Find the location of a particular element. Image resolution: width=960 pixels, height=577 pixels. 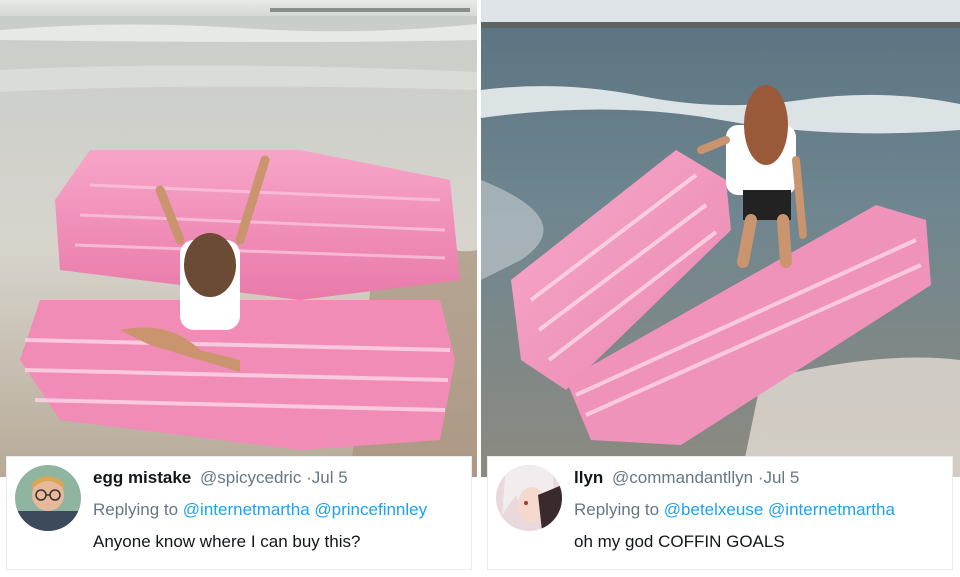

replying-to-line: Replying to @betelxeuse @internetmartha is located at coordinates (761, 510).